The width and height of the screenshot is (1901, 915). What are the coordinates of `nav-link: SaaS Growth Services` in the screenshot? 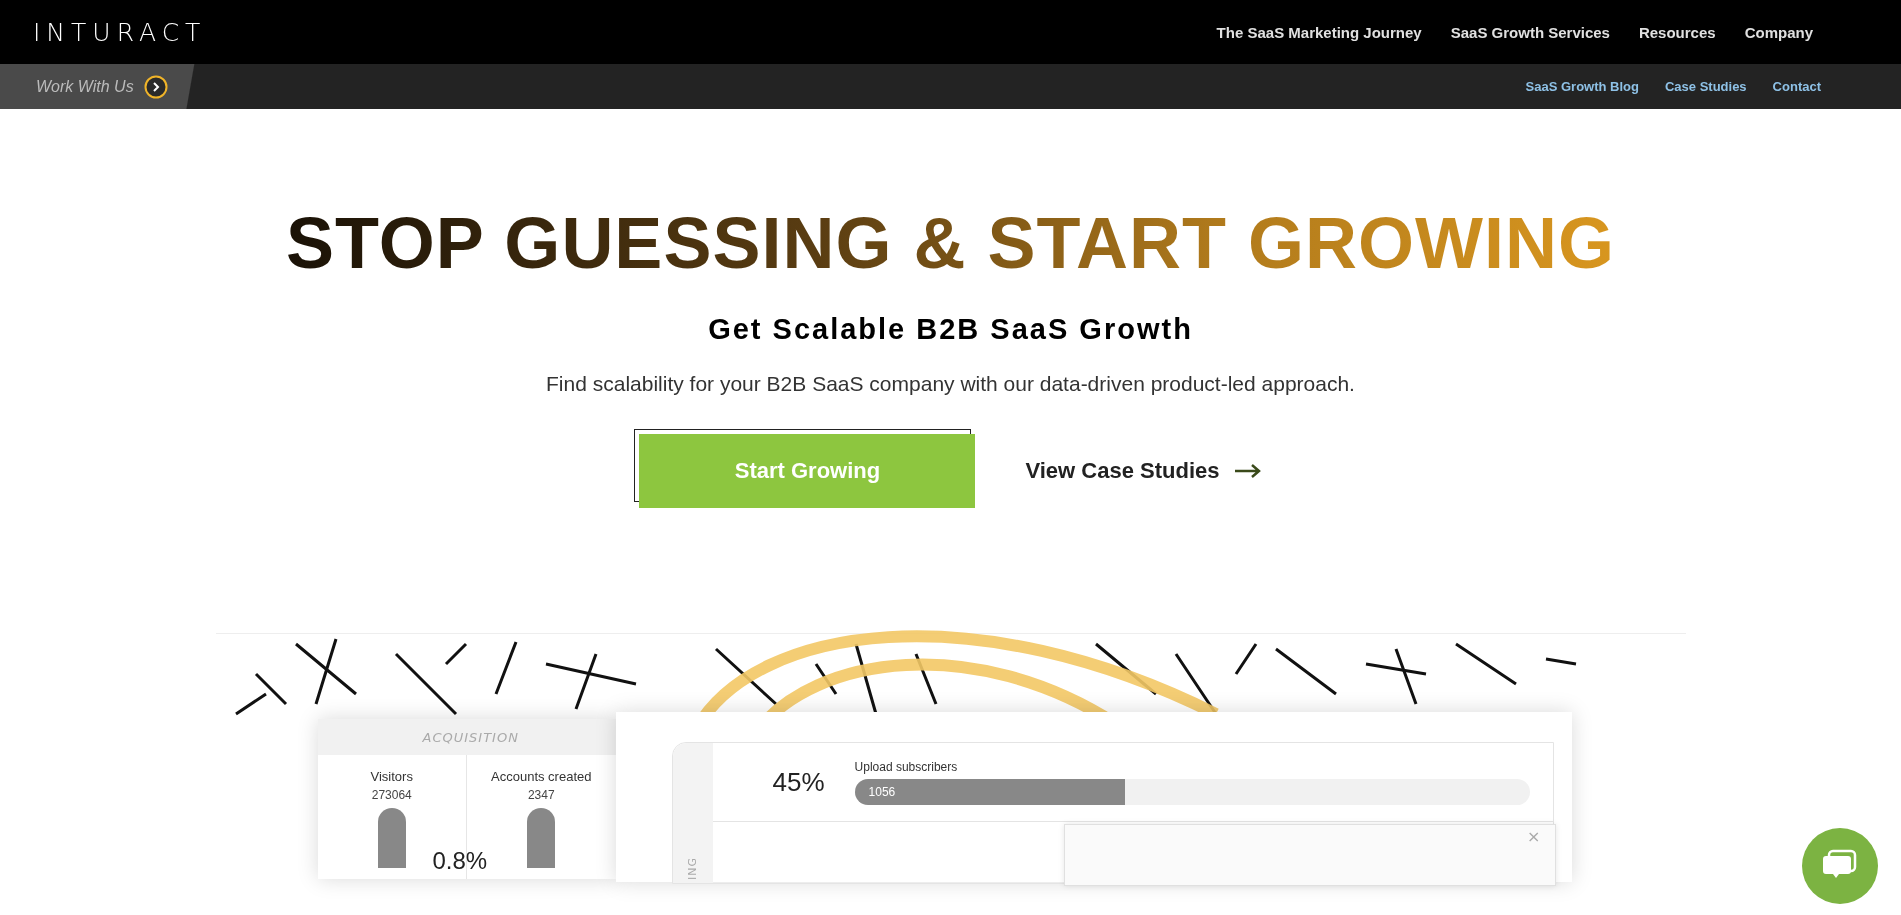 It's located at (1530, 32).